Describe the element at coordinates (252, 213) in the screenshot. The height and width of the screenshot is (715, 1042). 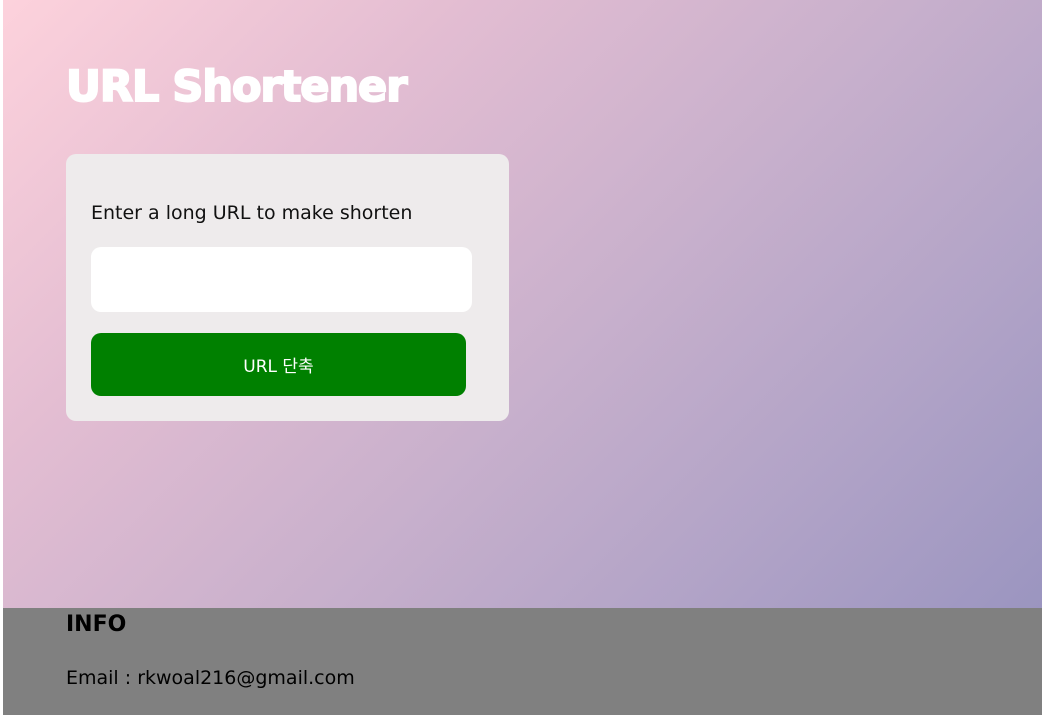
I see `url-input-label: Enter a long URL to make shorten` at that location.